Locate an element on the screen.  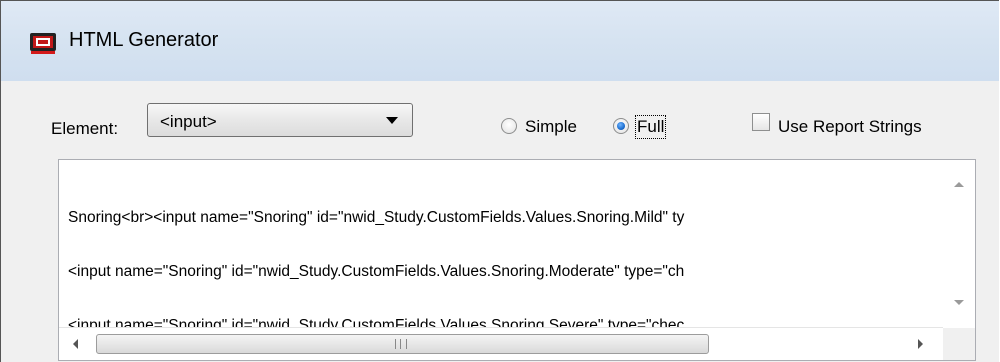
grip-icon is located at coordinates (401, 344).